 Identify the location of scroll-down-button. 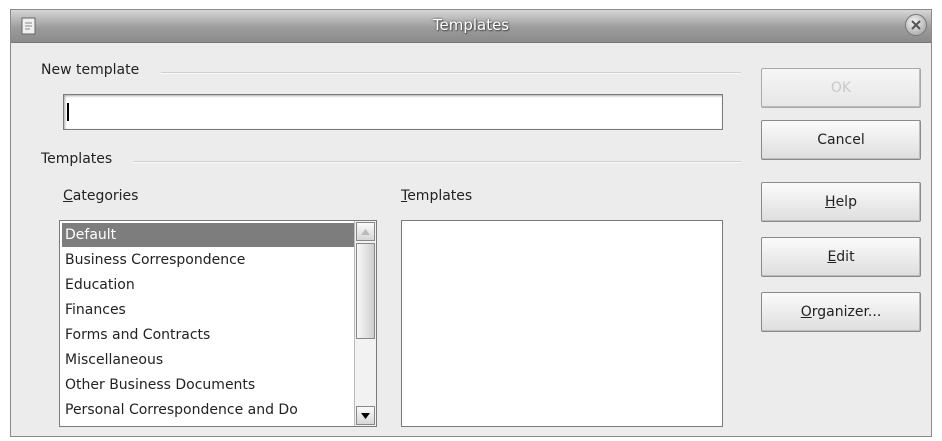
(365, 415).